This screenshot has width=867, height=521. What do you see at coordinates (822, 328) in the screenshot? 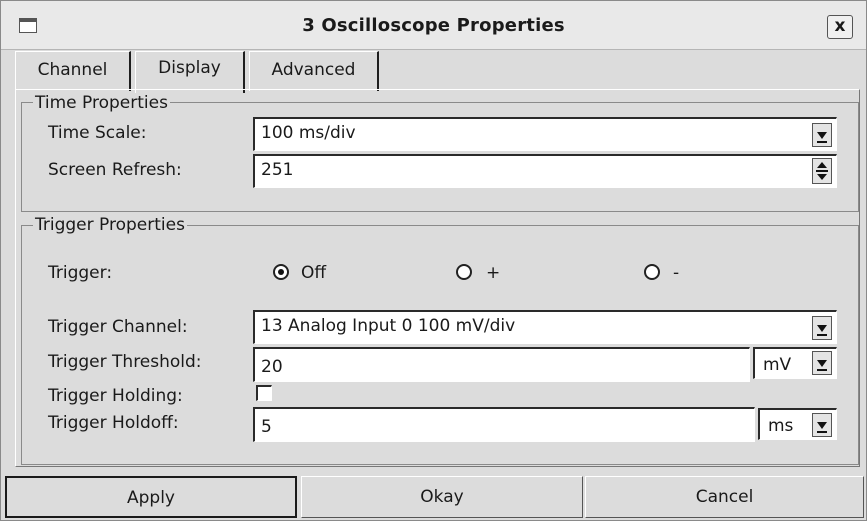
I see `trigger-channel-dropdown-arrow-icon` at bounding box center [822, 328].